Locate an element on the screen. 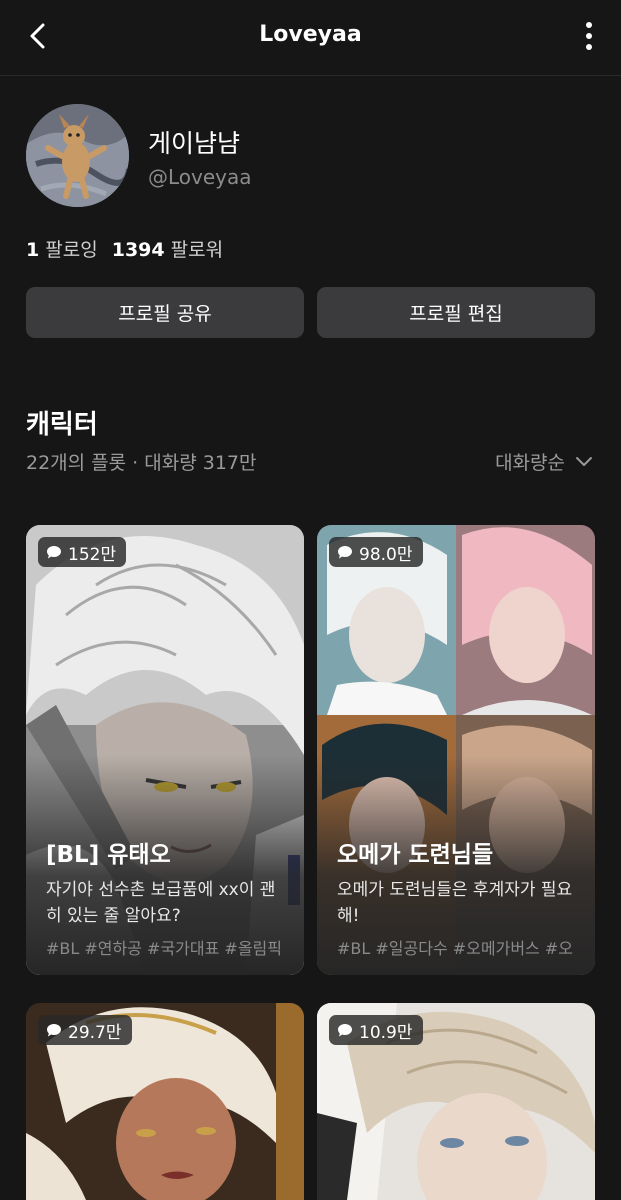  chat-count-badge: 152만 is located at coordinates (82, 552).